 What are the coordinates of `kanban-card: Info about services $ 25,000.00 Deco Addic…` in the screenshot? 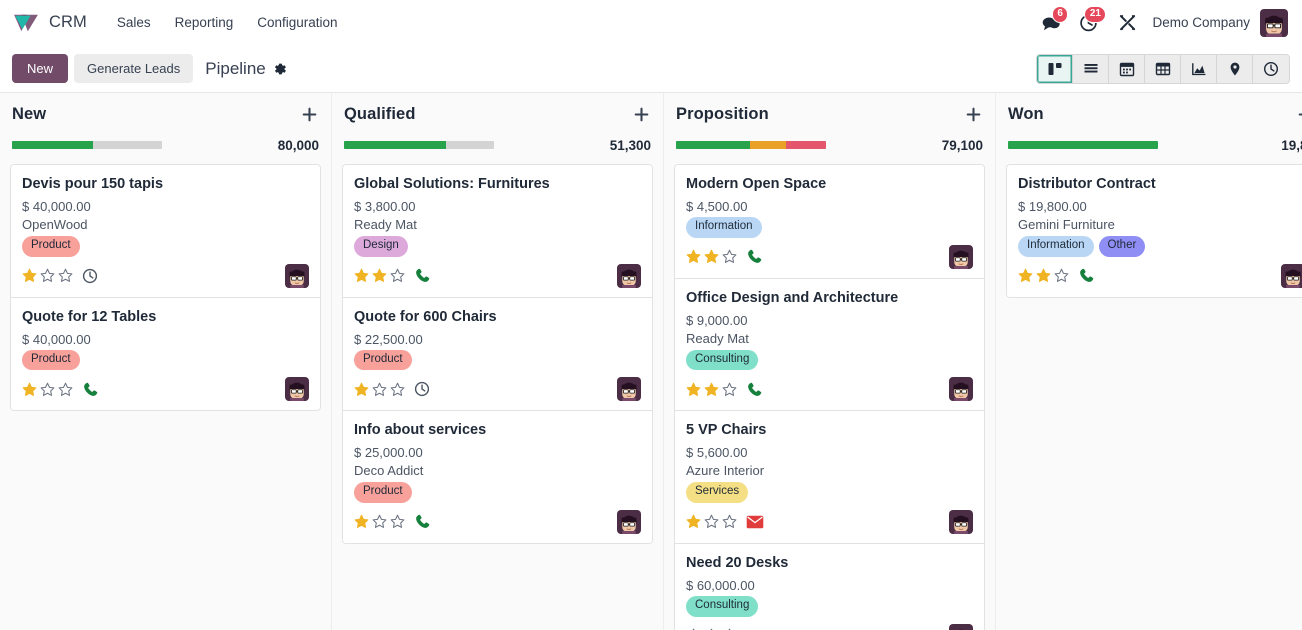 It's located at (497, 477).